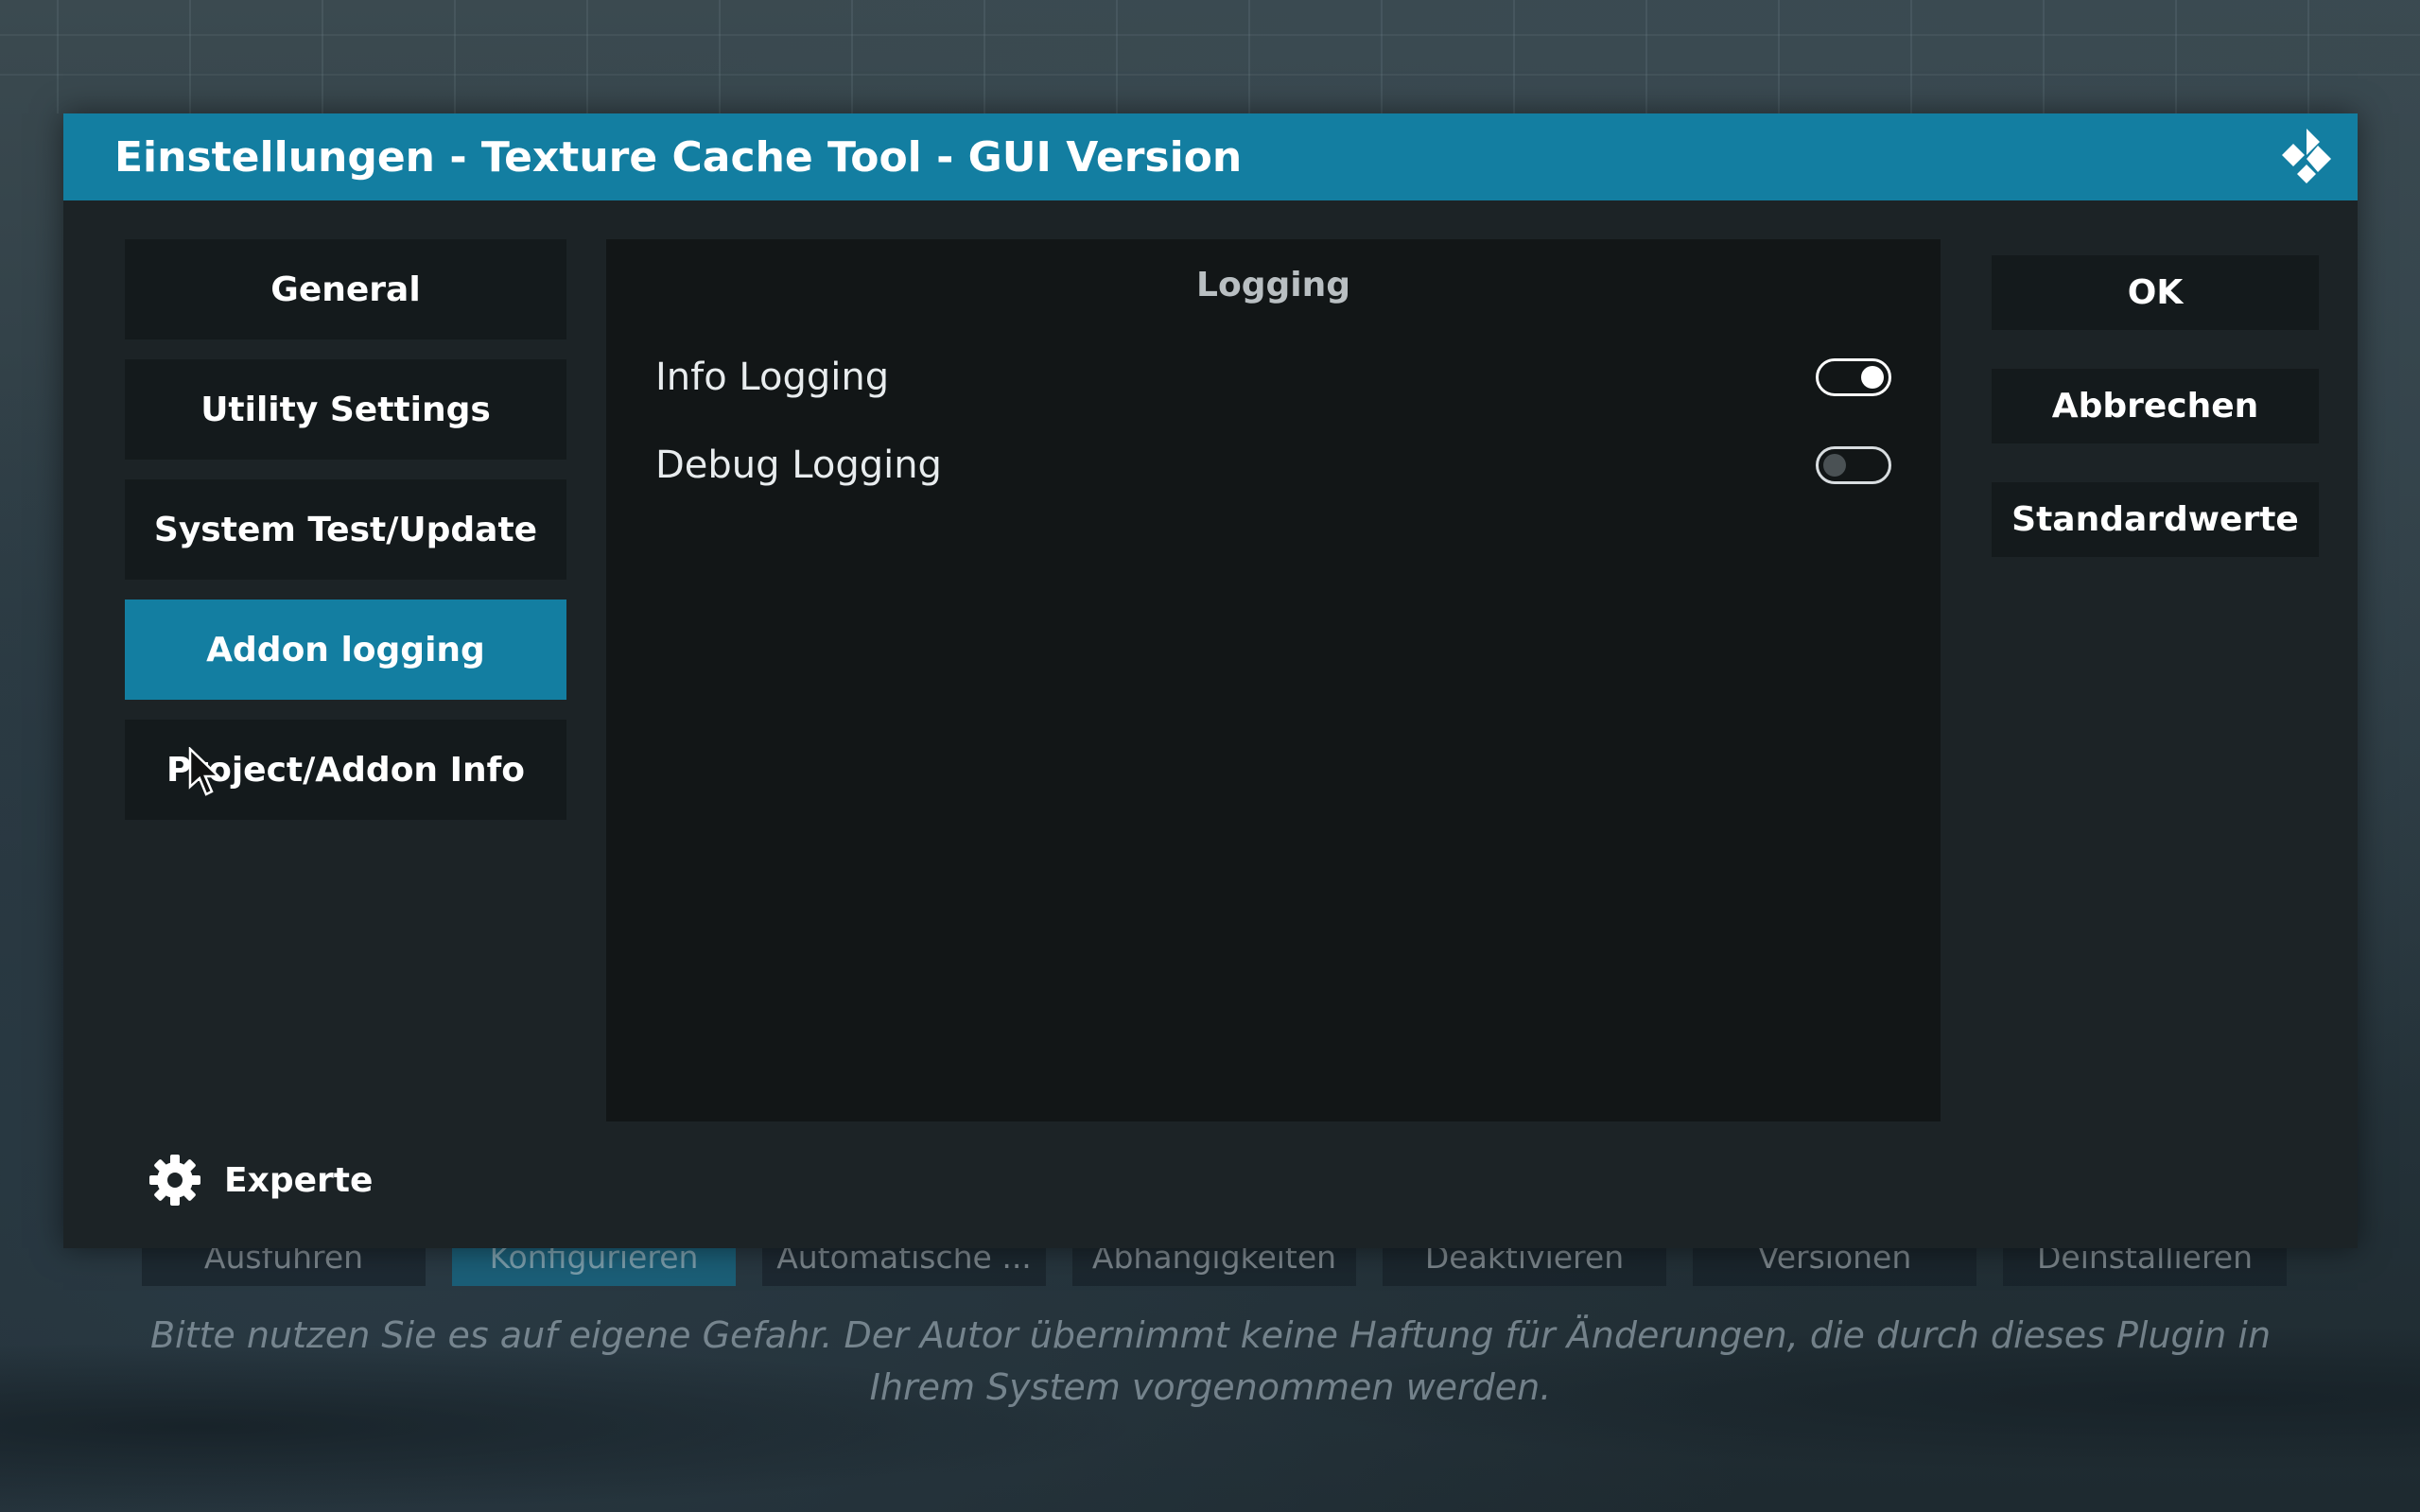 This screenshot has width=2420, height=1512. Describe the element at coordinates (1274, 465) in the screenshot. I see `setting-debug-logging: Debug Logging` at that location.